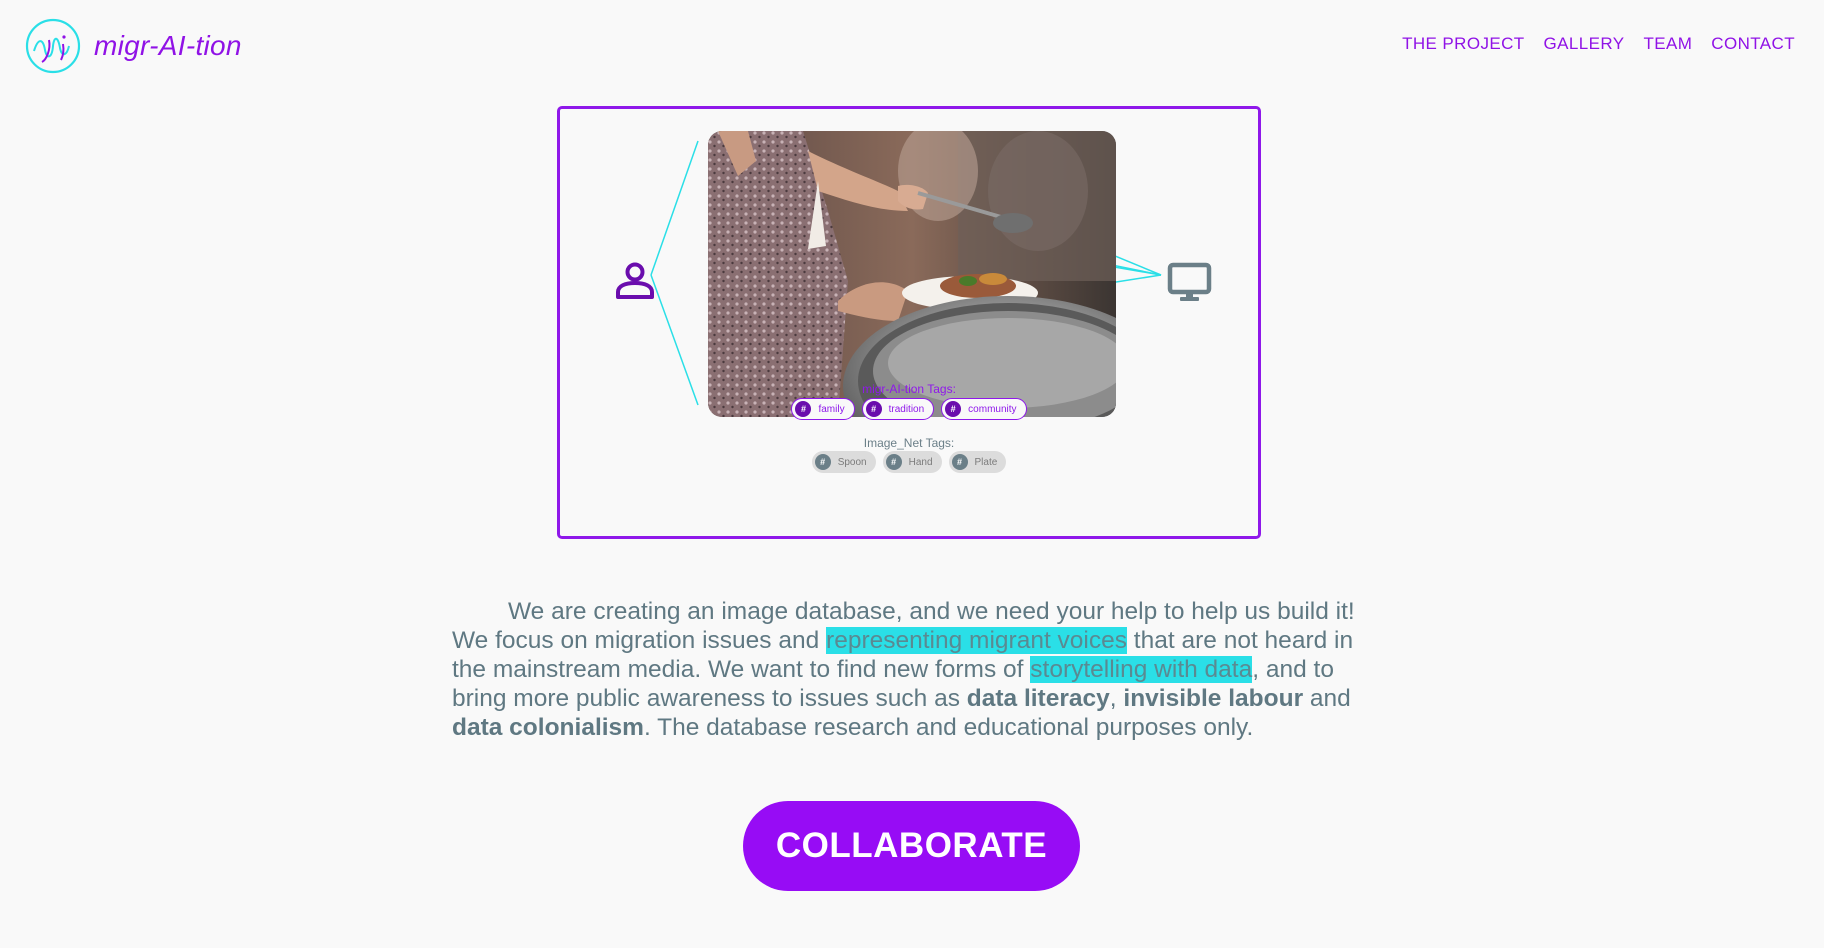  I want to click on tag-community: # community, so click(984, 409).